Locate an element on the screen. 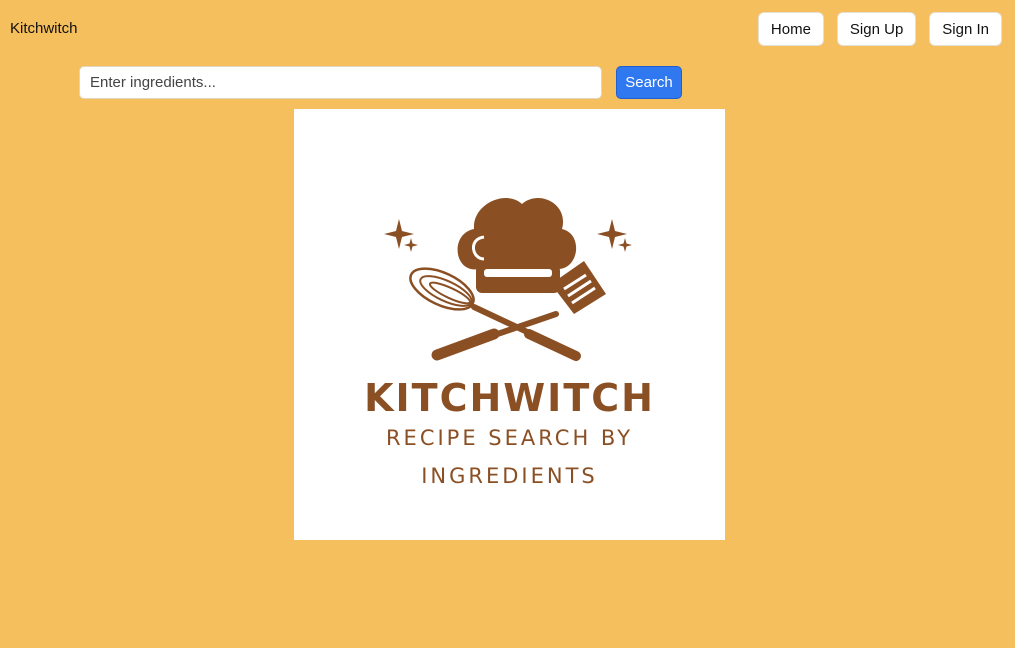 The height and width of the screenshot is (648, 1015). kitchwitch-logo: KITCHWITCH RECIPE SEARCH BY INGREDIENTS is located at coordinates (509, 343).